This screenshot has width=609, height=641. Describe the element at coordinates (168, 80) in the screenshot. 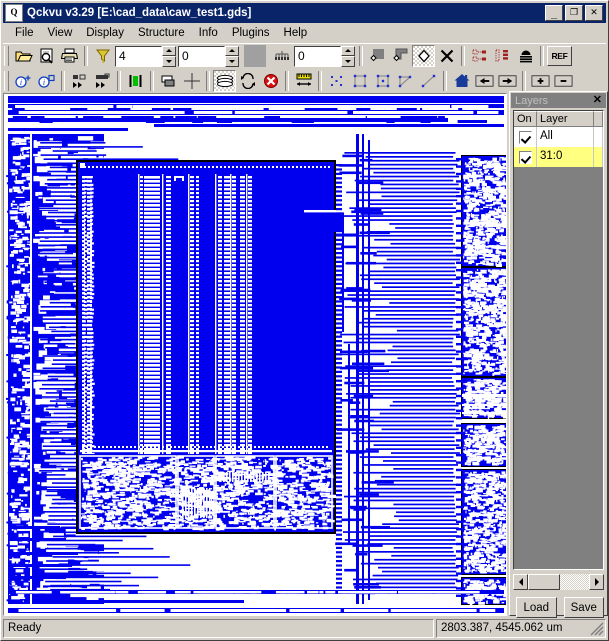

I see `window-button` at that location.